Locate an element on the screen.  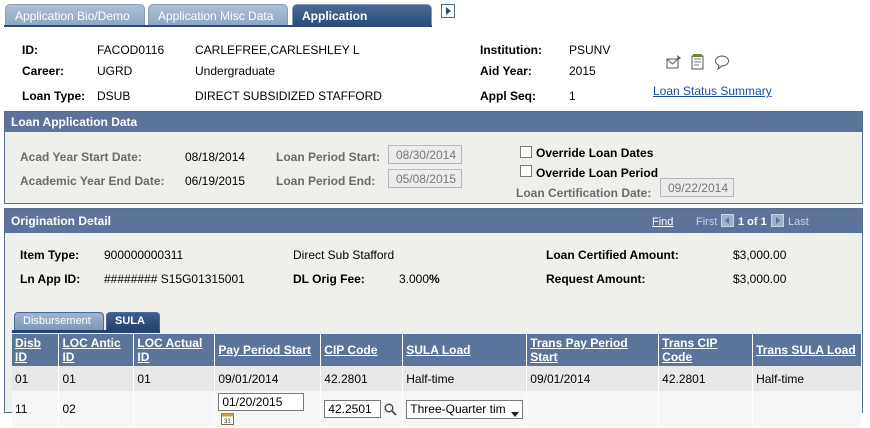
item-type-label: Item Type: is located at coordinates (50, 255).